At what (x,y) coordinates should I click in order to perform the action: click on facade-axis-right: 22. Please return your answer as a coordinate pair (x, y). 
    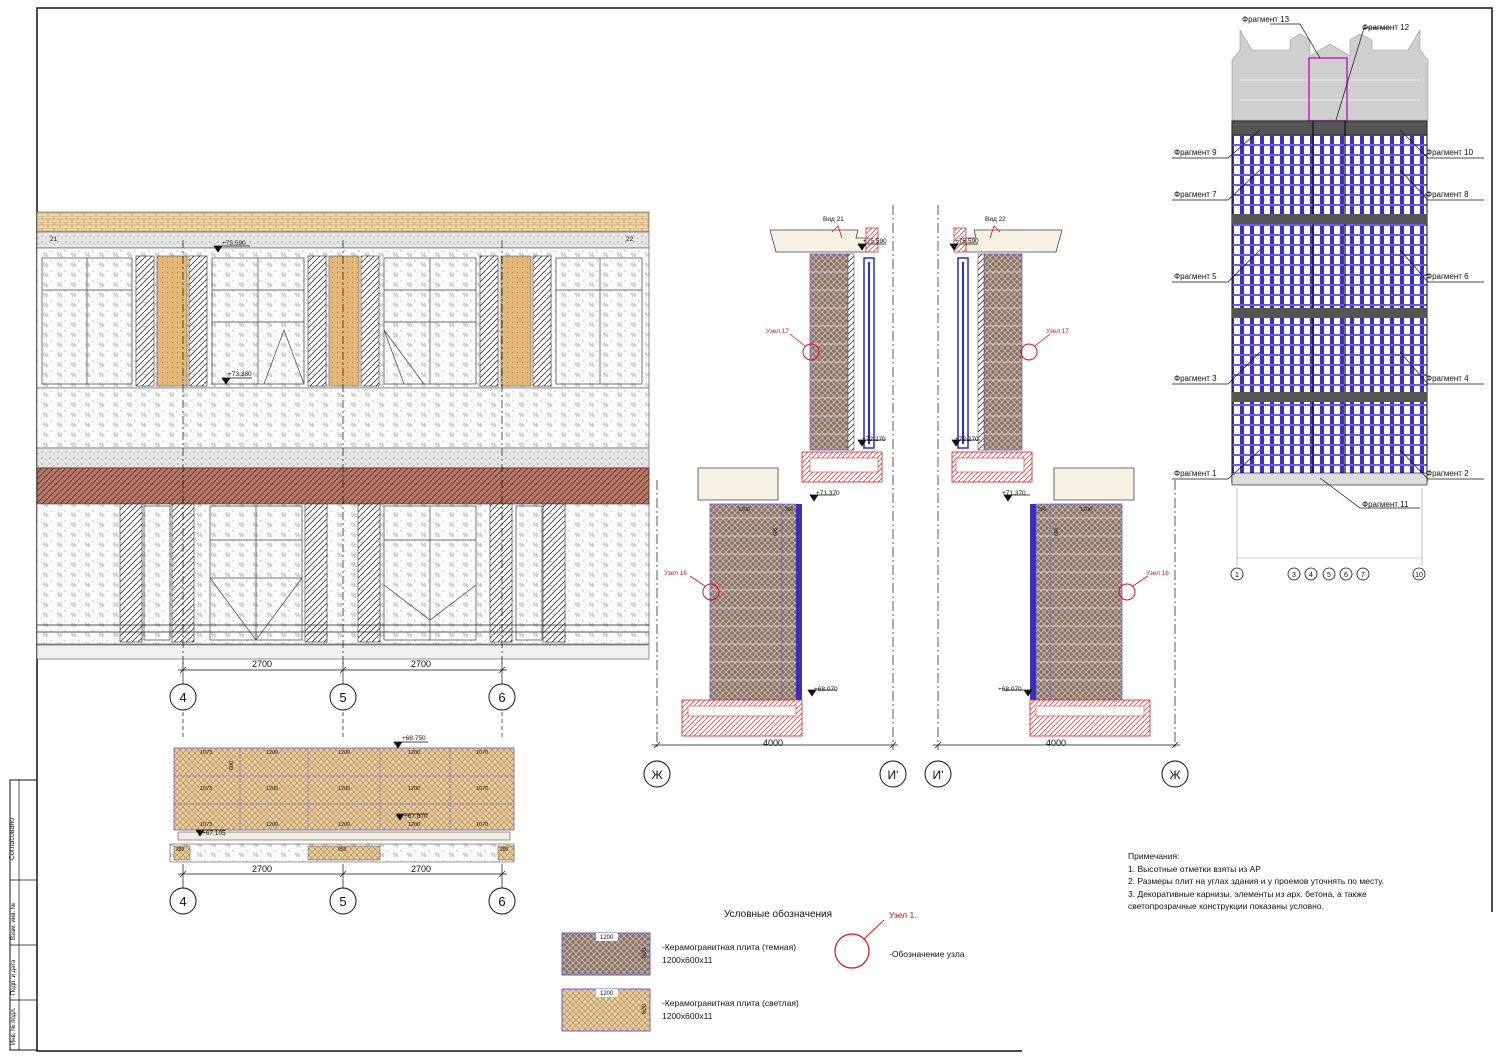
    Looking at the image, I should click on (630, 239).